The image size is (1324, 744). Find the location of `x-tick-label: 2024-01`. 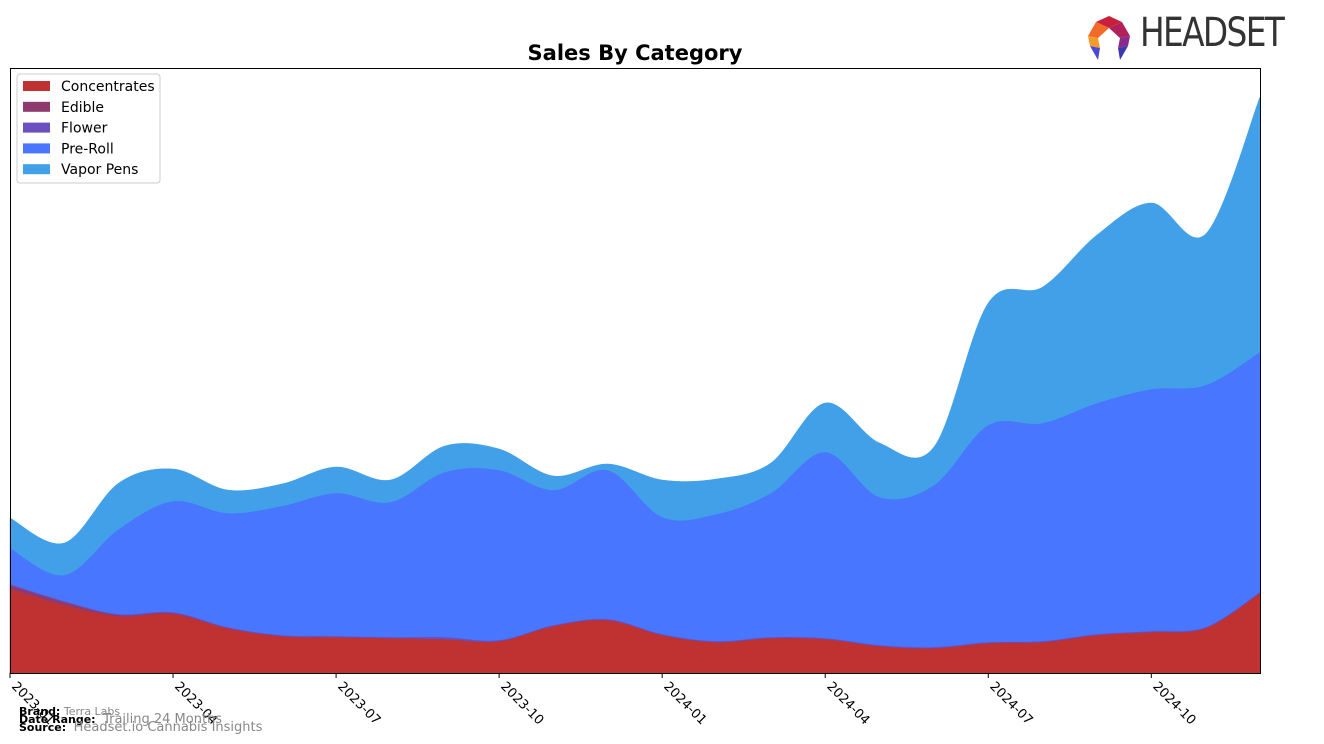

x-tick-label: 2024-01 is located at coordinates (684, 703).